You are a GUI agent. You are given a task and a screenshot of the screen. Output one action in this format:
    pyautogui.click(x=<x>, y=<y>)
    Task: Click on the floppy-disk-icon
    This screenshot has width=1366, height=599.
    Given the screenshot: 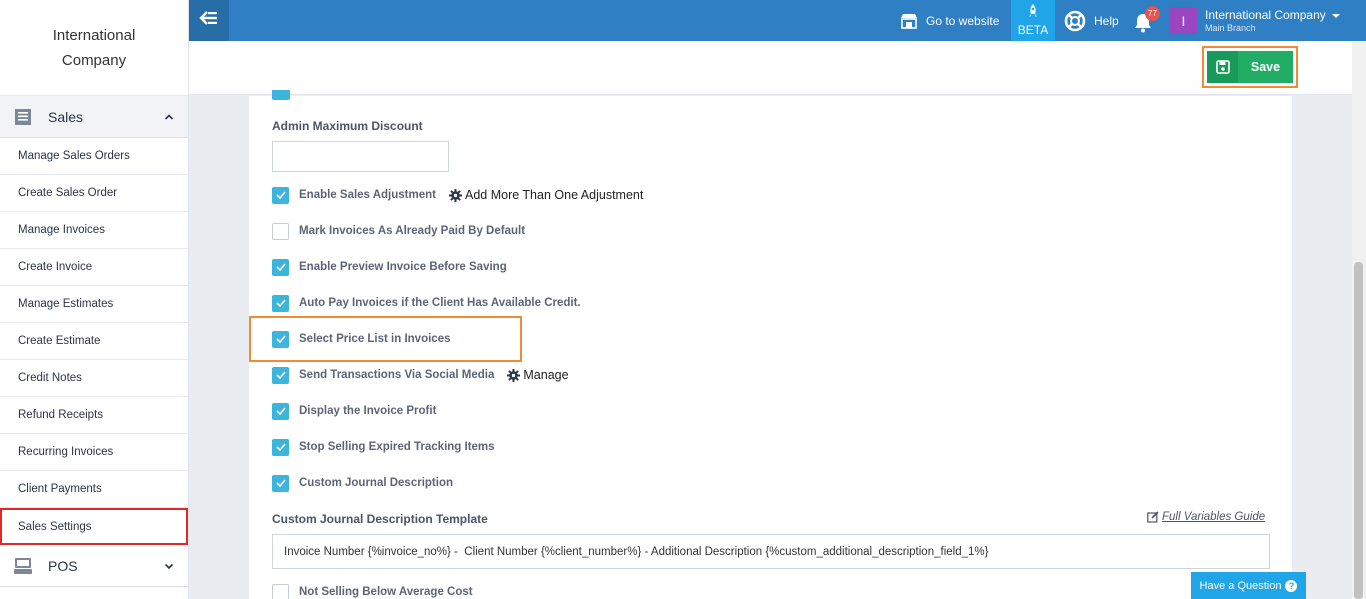 What is the action you would take?
    pyautogui.click(x=1222, y=67)
    